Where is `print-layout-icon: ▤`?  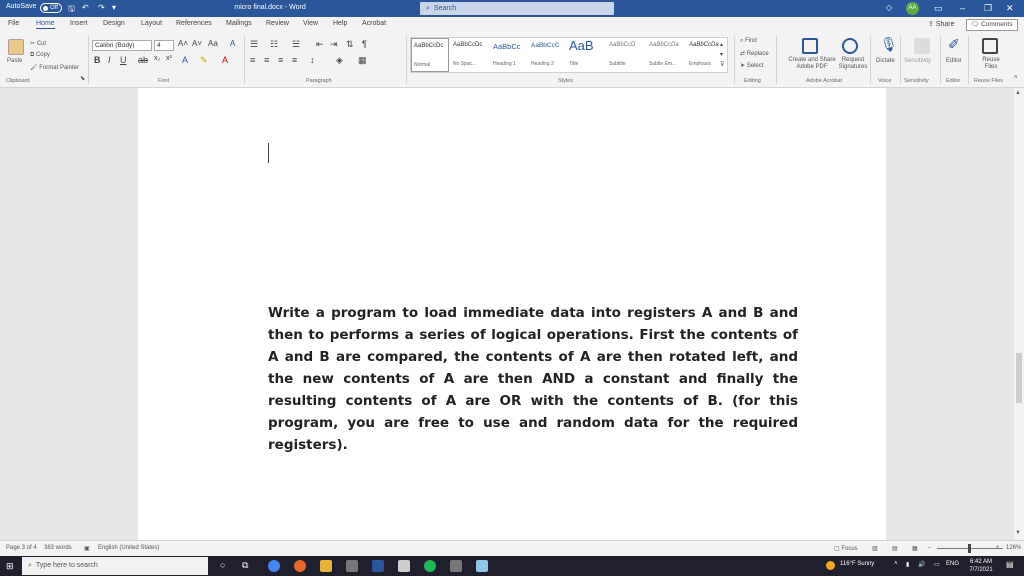
print-layout-icon: ▤ is located at coordinates (895, 548).